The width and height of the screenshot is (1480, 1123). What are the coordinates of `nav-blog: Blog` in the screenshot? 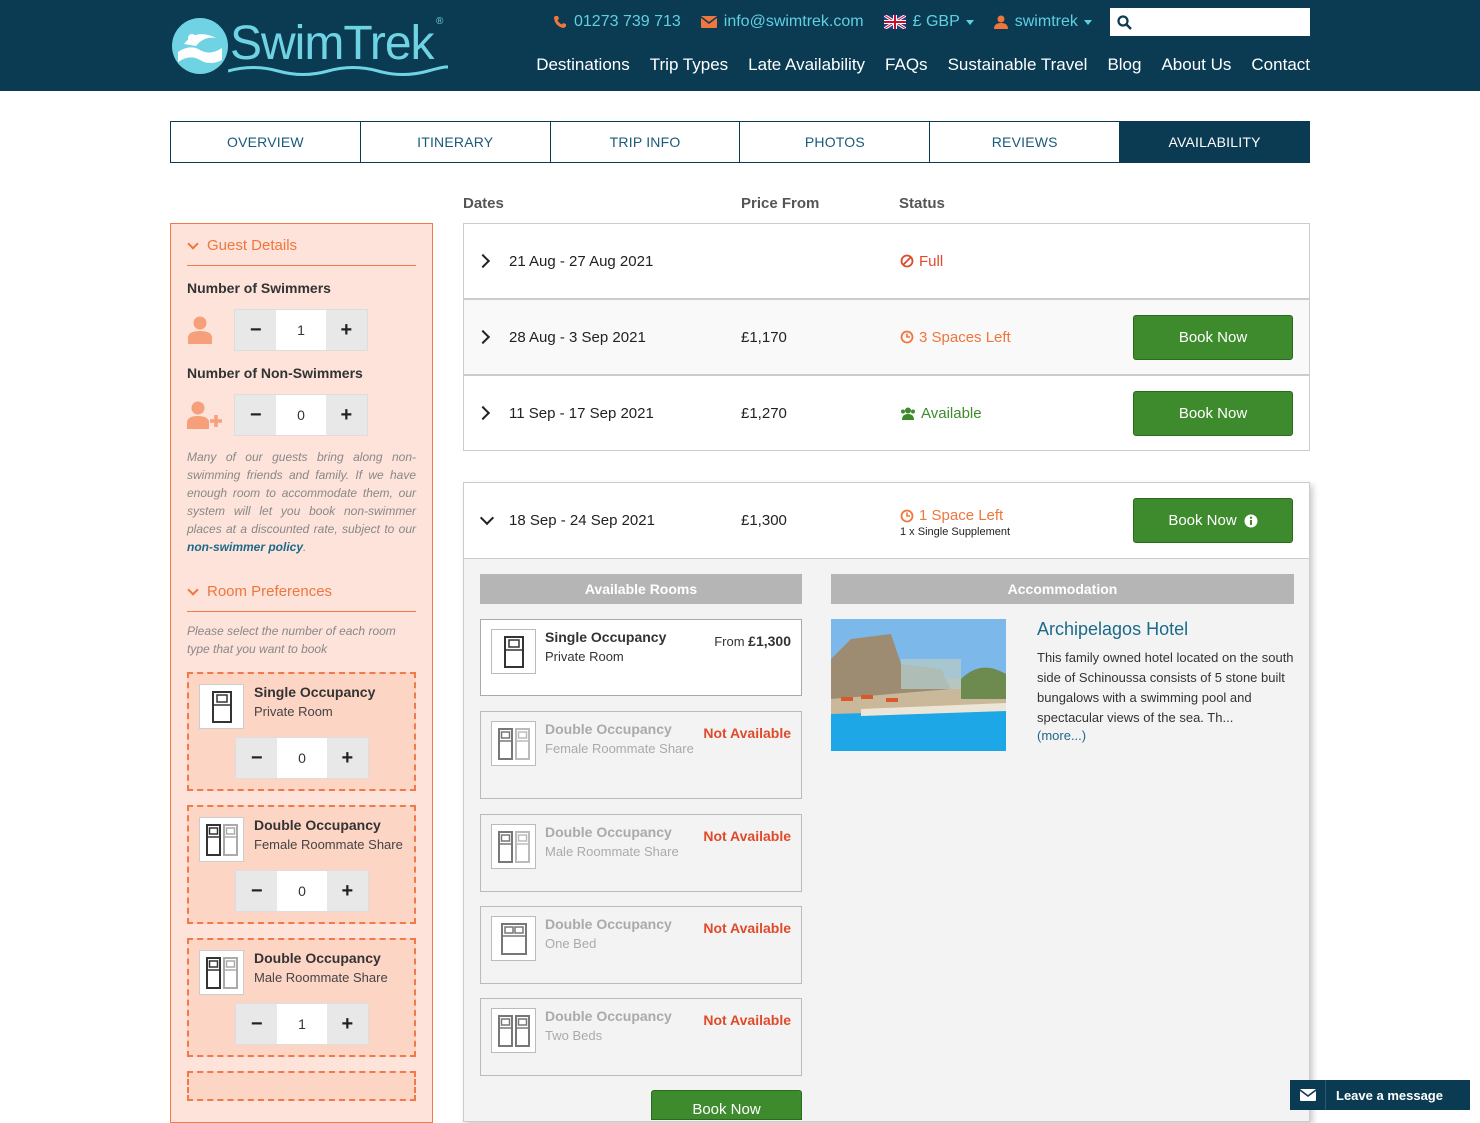 It's located at (1124, 65).